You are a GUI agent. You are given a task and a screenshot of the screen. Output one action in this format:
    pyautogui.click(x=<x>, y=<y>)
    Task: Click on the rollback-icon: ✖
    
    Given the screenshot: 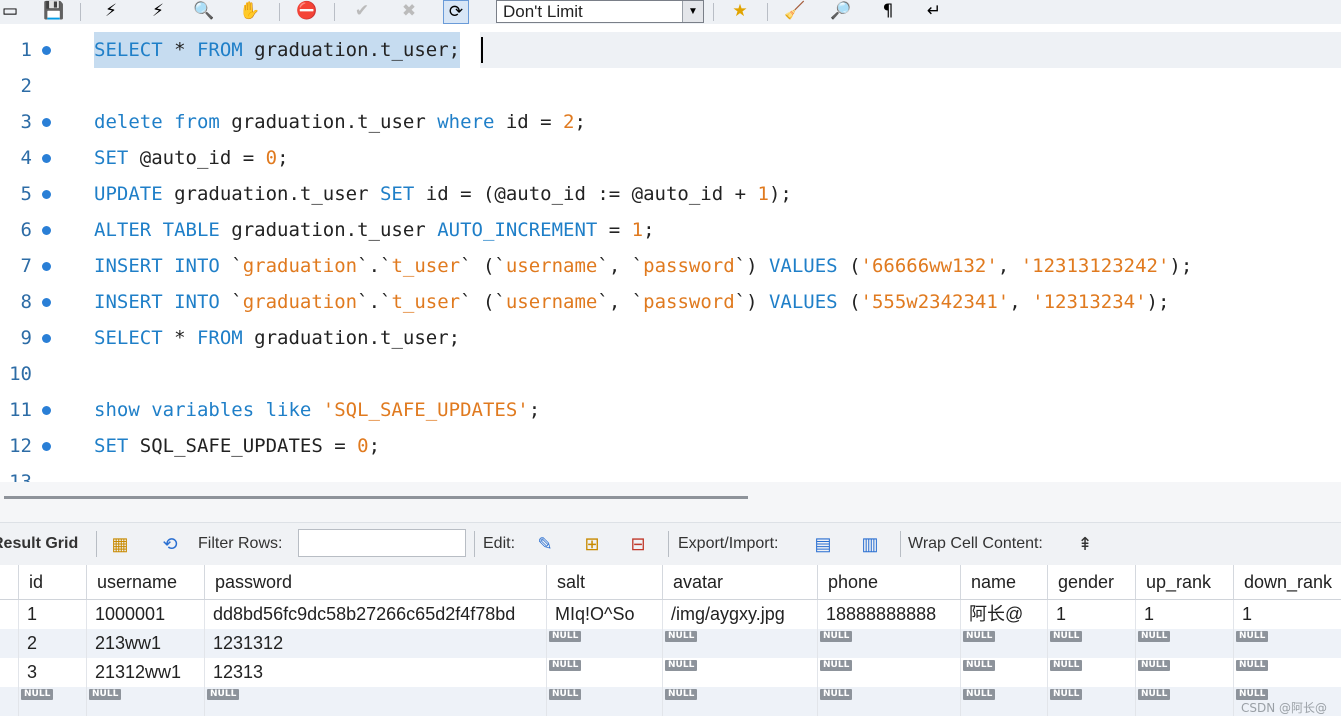 What is the action you would take?
    pyautogui.click(x=409, y=11)
    